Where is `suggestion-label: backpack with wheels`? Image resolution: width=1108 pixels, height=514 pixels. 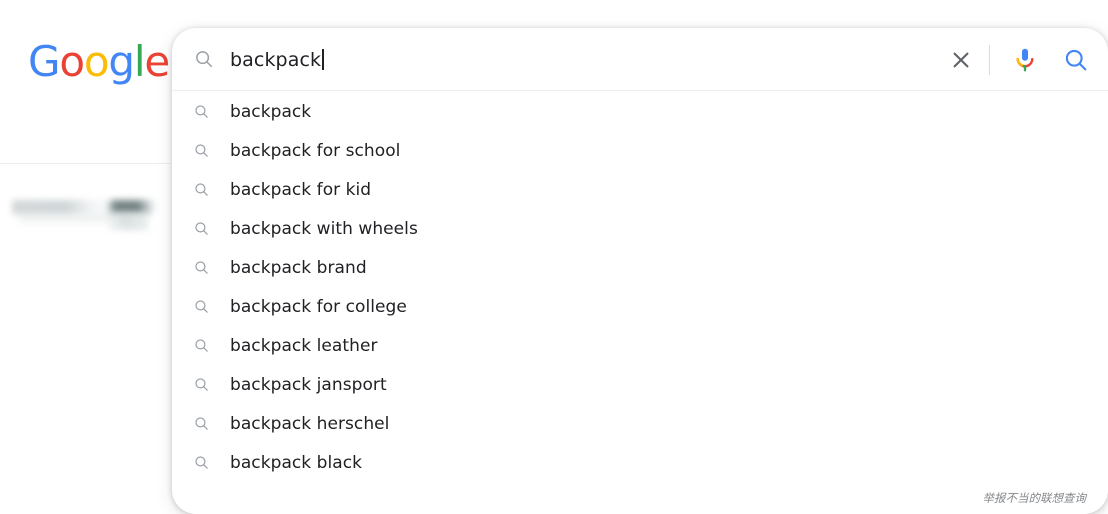
suggestion-label: backpack with wheels is located at coordinates (324, 228).